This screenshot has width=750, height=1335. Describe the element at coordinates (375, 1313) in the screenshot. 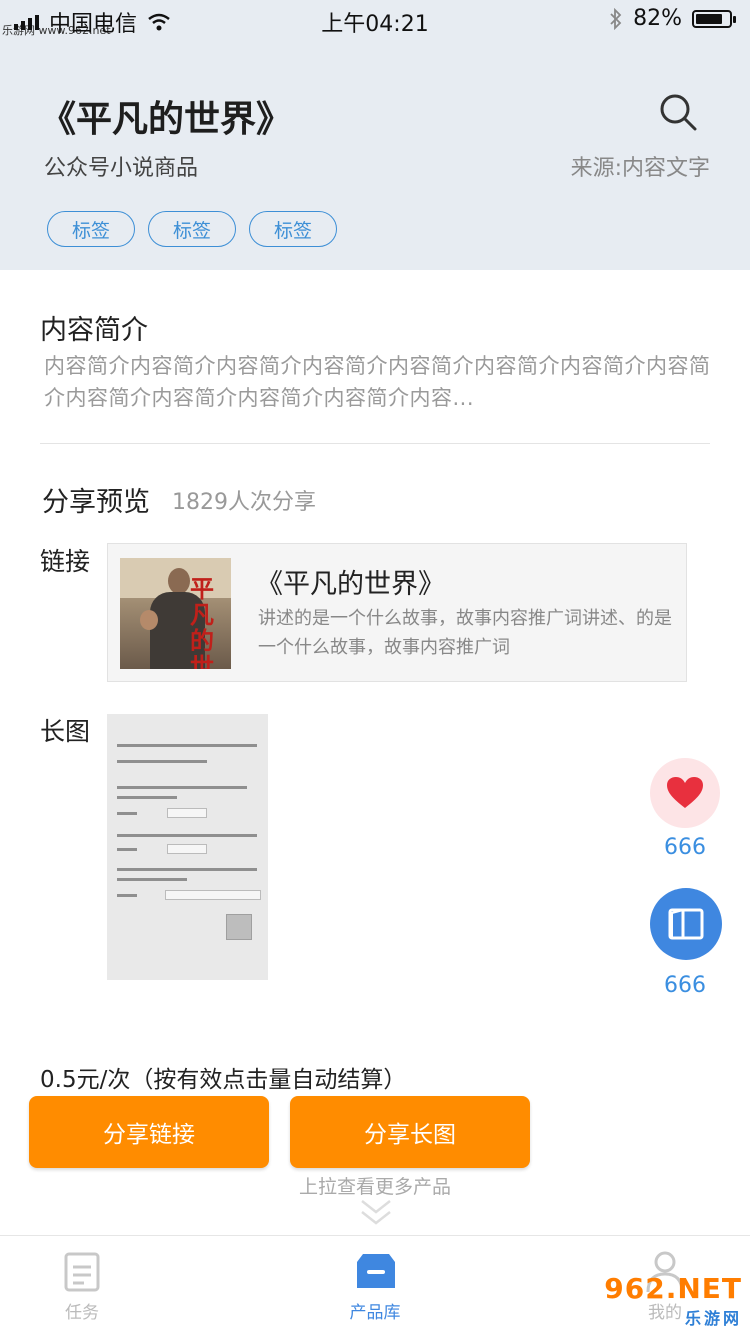

I see `tab-label: 产品库` at that location.